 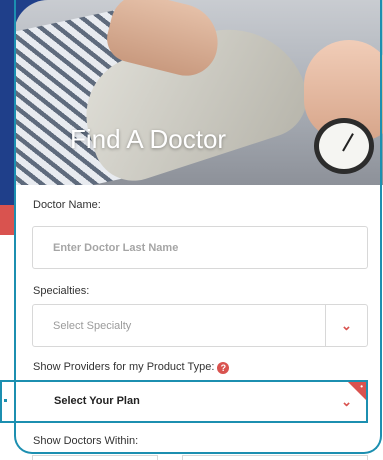 What do you see at coordinates (5, 400) in the screenshot?
I see `focus-dot` at bounding box center [5, 400].